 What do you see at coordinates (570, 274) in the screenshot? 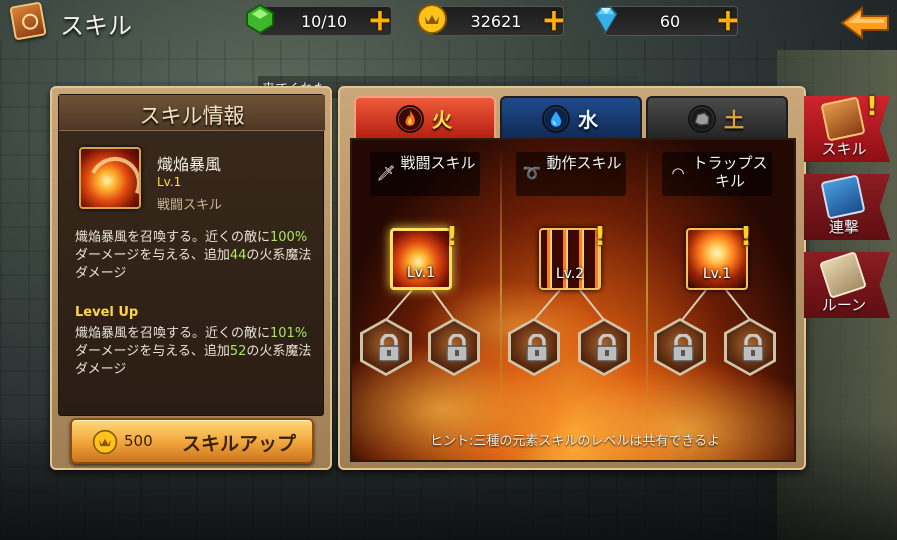
I see `action-skill-level: Lv.2` at bounding box center [570, 274].